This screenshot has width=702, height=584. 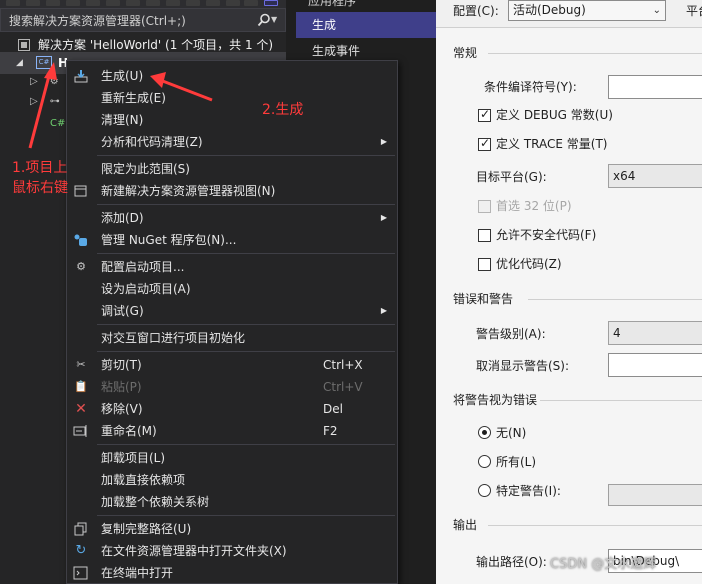 I want to click on allow-unsafe-label: 允许不安全代码(F), so click(x=546, y=235).